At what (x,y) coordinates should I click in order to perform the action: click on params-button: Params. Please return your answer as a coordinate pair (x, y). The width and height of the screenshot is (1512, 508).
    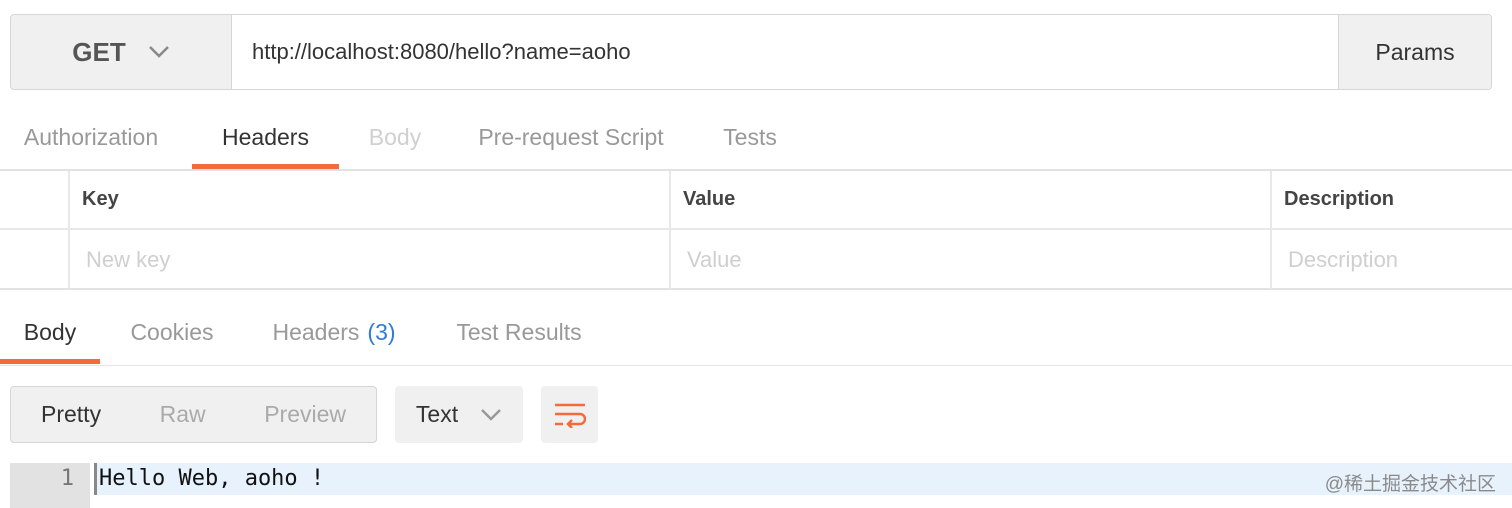
    Looking at the image, I should click on (1414, 52).